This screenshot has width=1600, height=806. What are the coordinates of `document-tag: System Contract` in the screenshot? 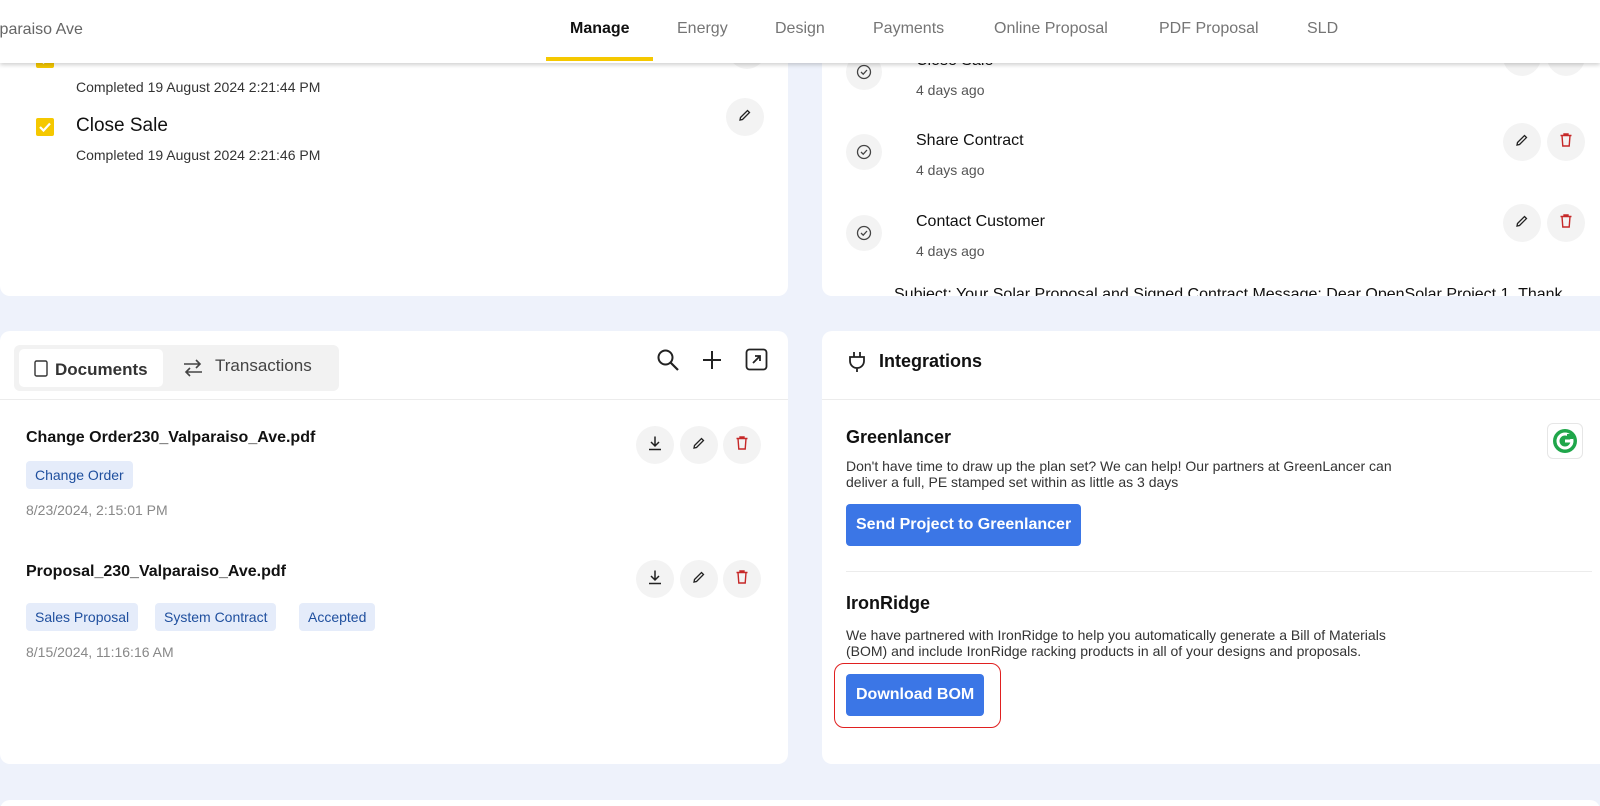 It's located at (216, 617).